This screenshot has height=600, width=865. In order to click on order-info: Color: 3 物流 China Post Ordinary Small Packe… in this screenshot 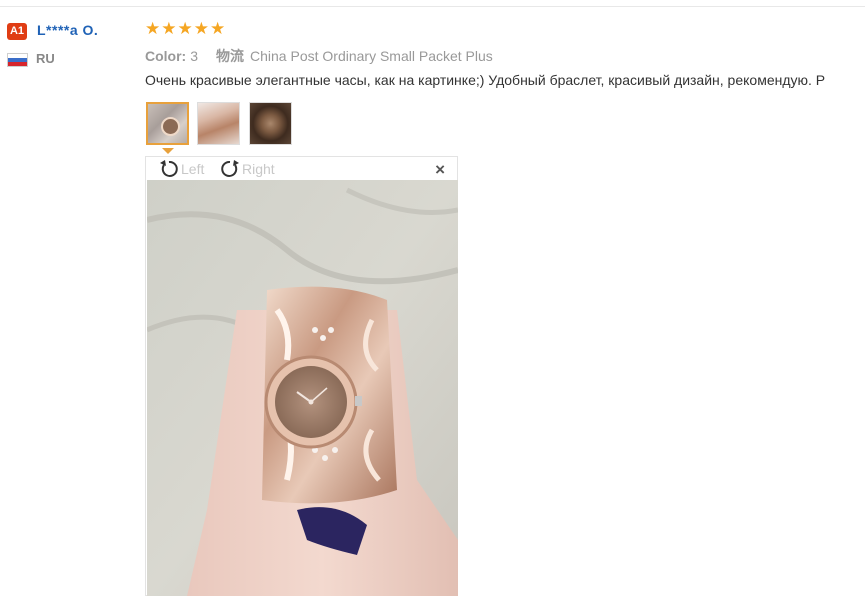, I will do `click(319, 56)`.